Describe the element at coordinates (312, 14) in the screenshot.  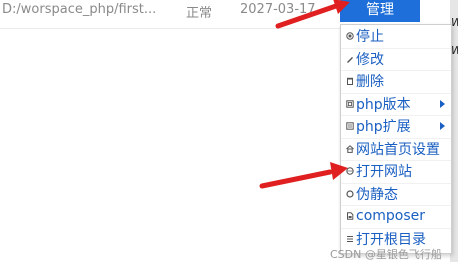
I see `annotation-arrow-to-manage` at that location.